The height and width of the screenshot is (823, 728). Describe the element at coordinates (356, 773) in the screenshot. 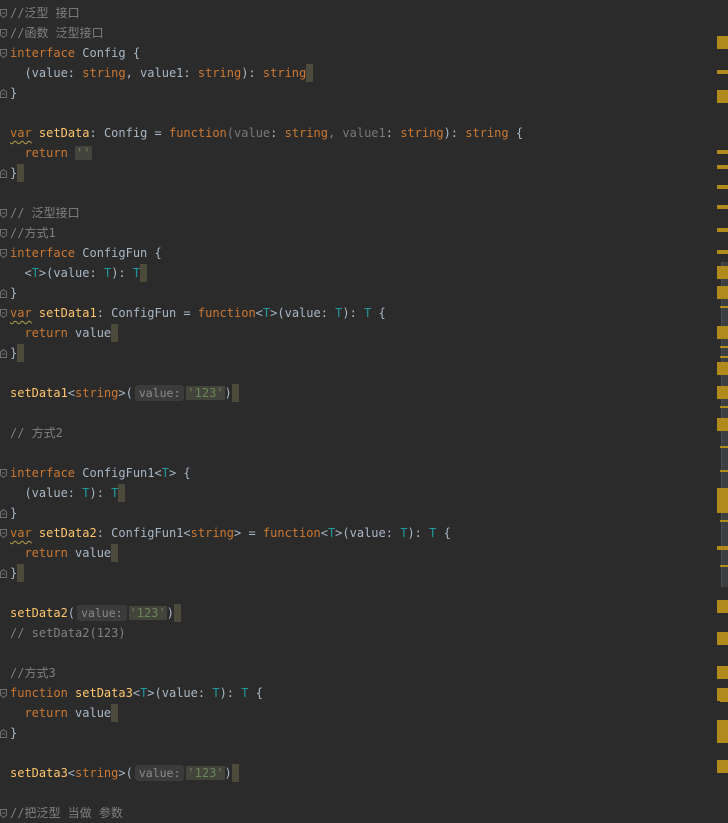

I see `code-line: setData3<string>(value: '123')` at that location.